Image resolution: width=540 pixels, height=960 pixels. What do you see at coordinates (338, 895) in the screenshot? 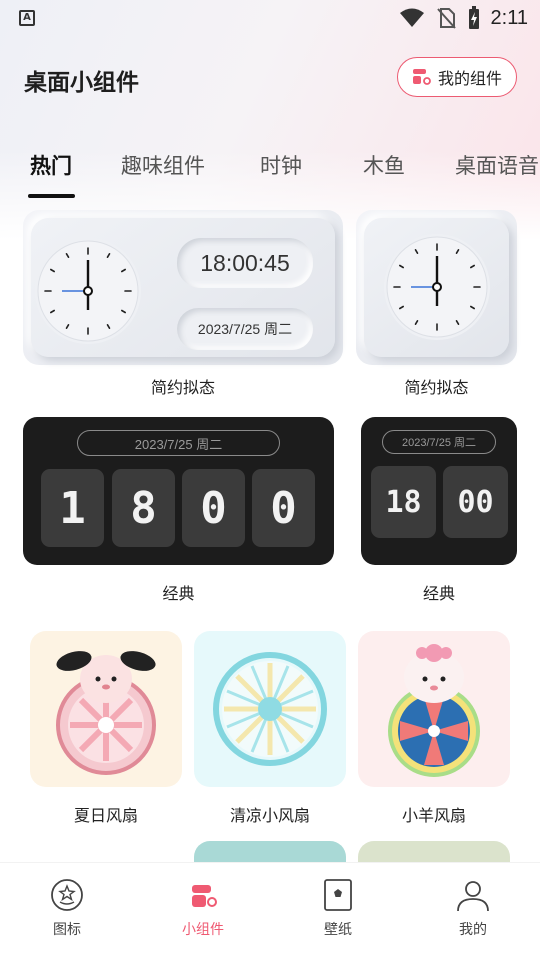
I see `wallpaper-icon` at bounding box center [338, 895].